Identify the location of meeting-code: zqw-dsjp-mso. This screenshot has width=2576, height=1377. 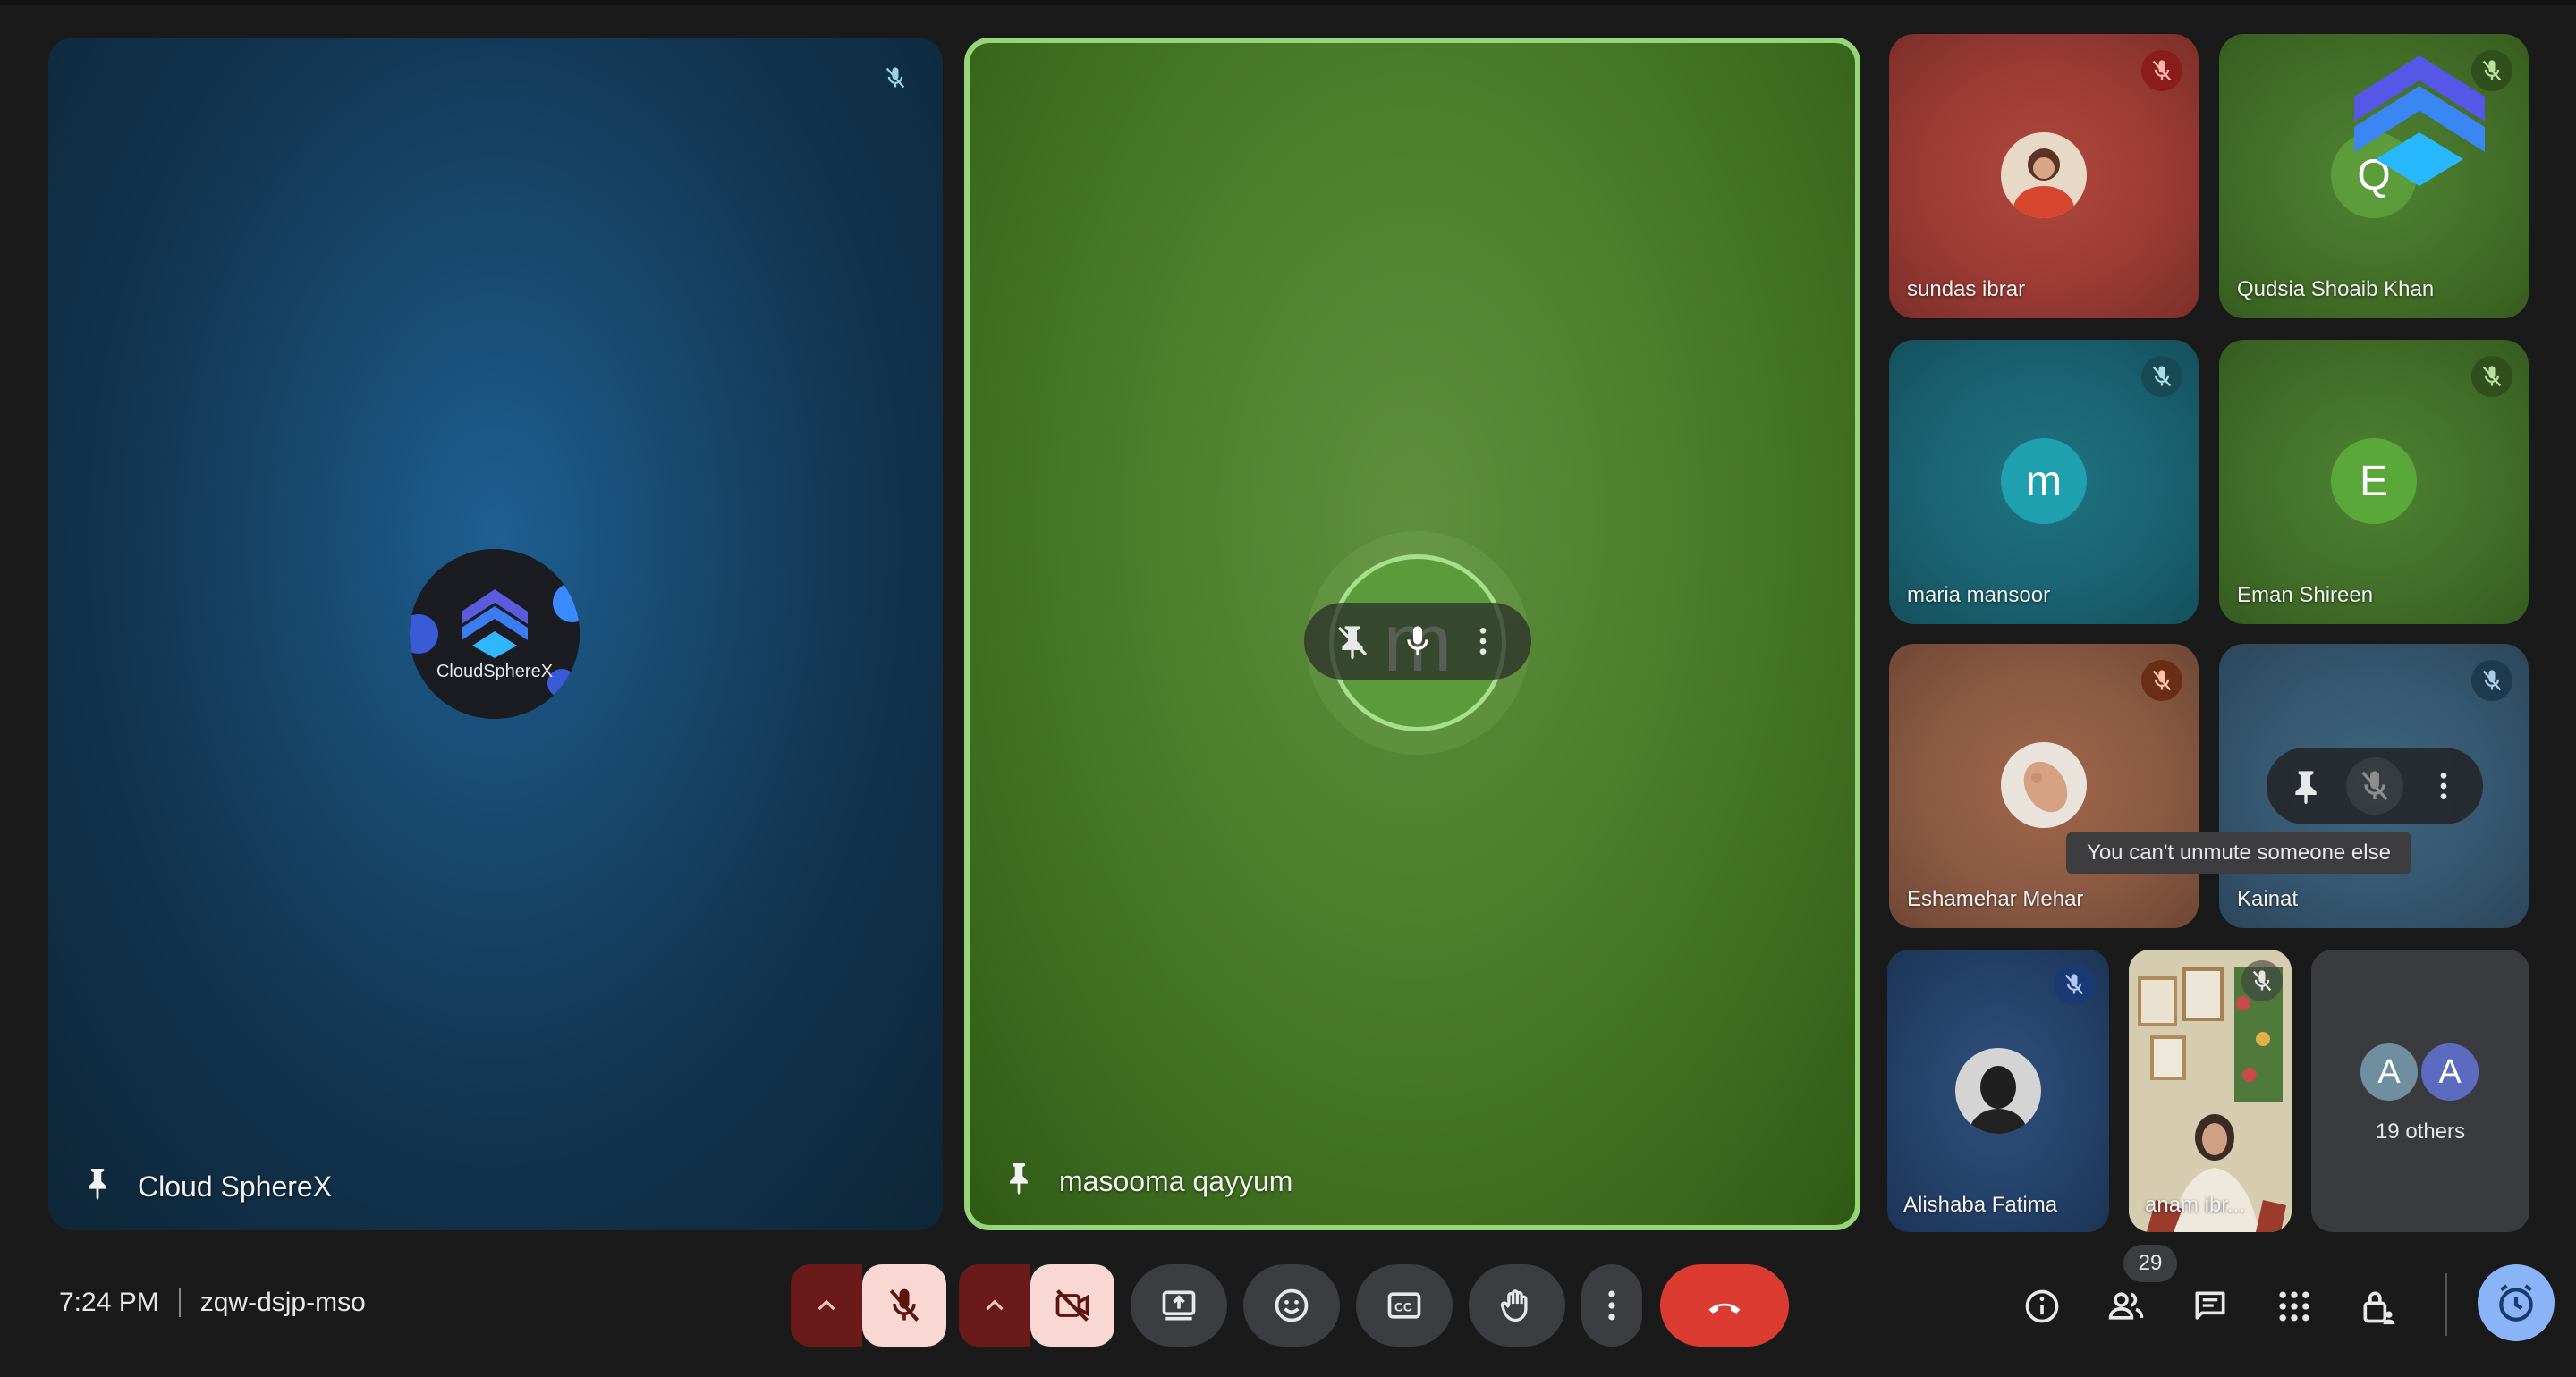
(283, 1303).